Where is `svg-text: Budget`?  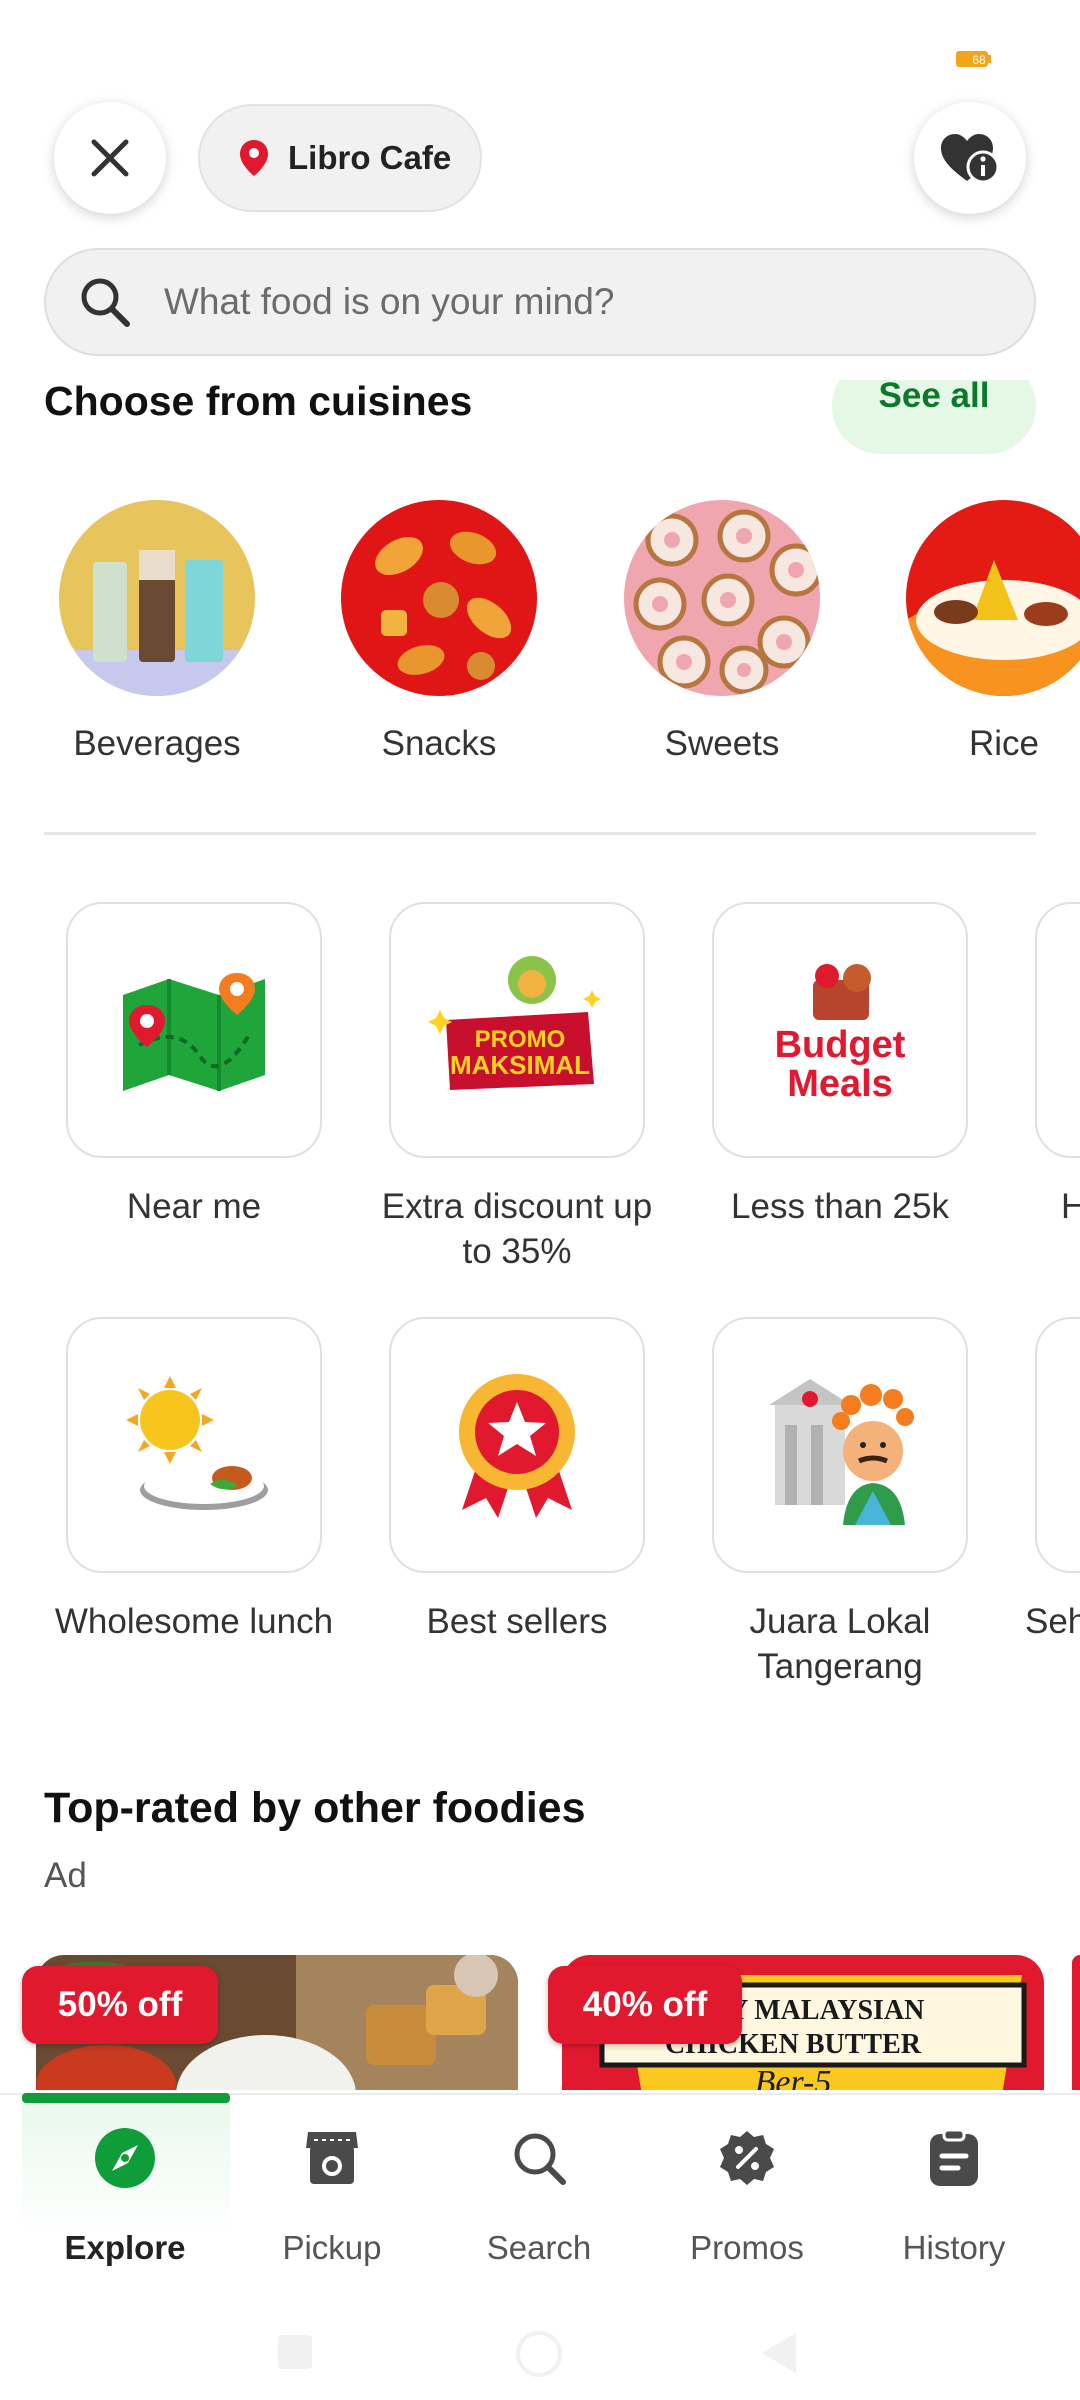
svg-text: Budget is located at coordinates (840, 1045).